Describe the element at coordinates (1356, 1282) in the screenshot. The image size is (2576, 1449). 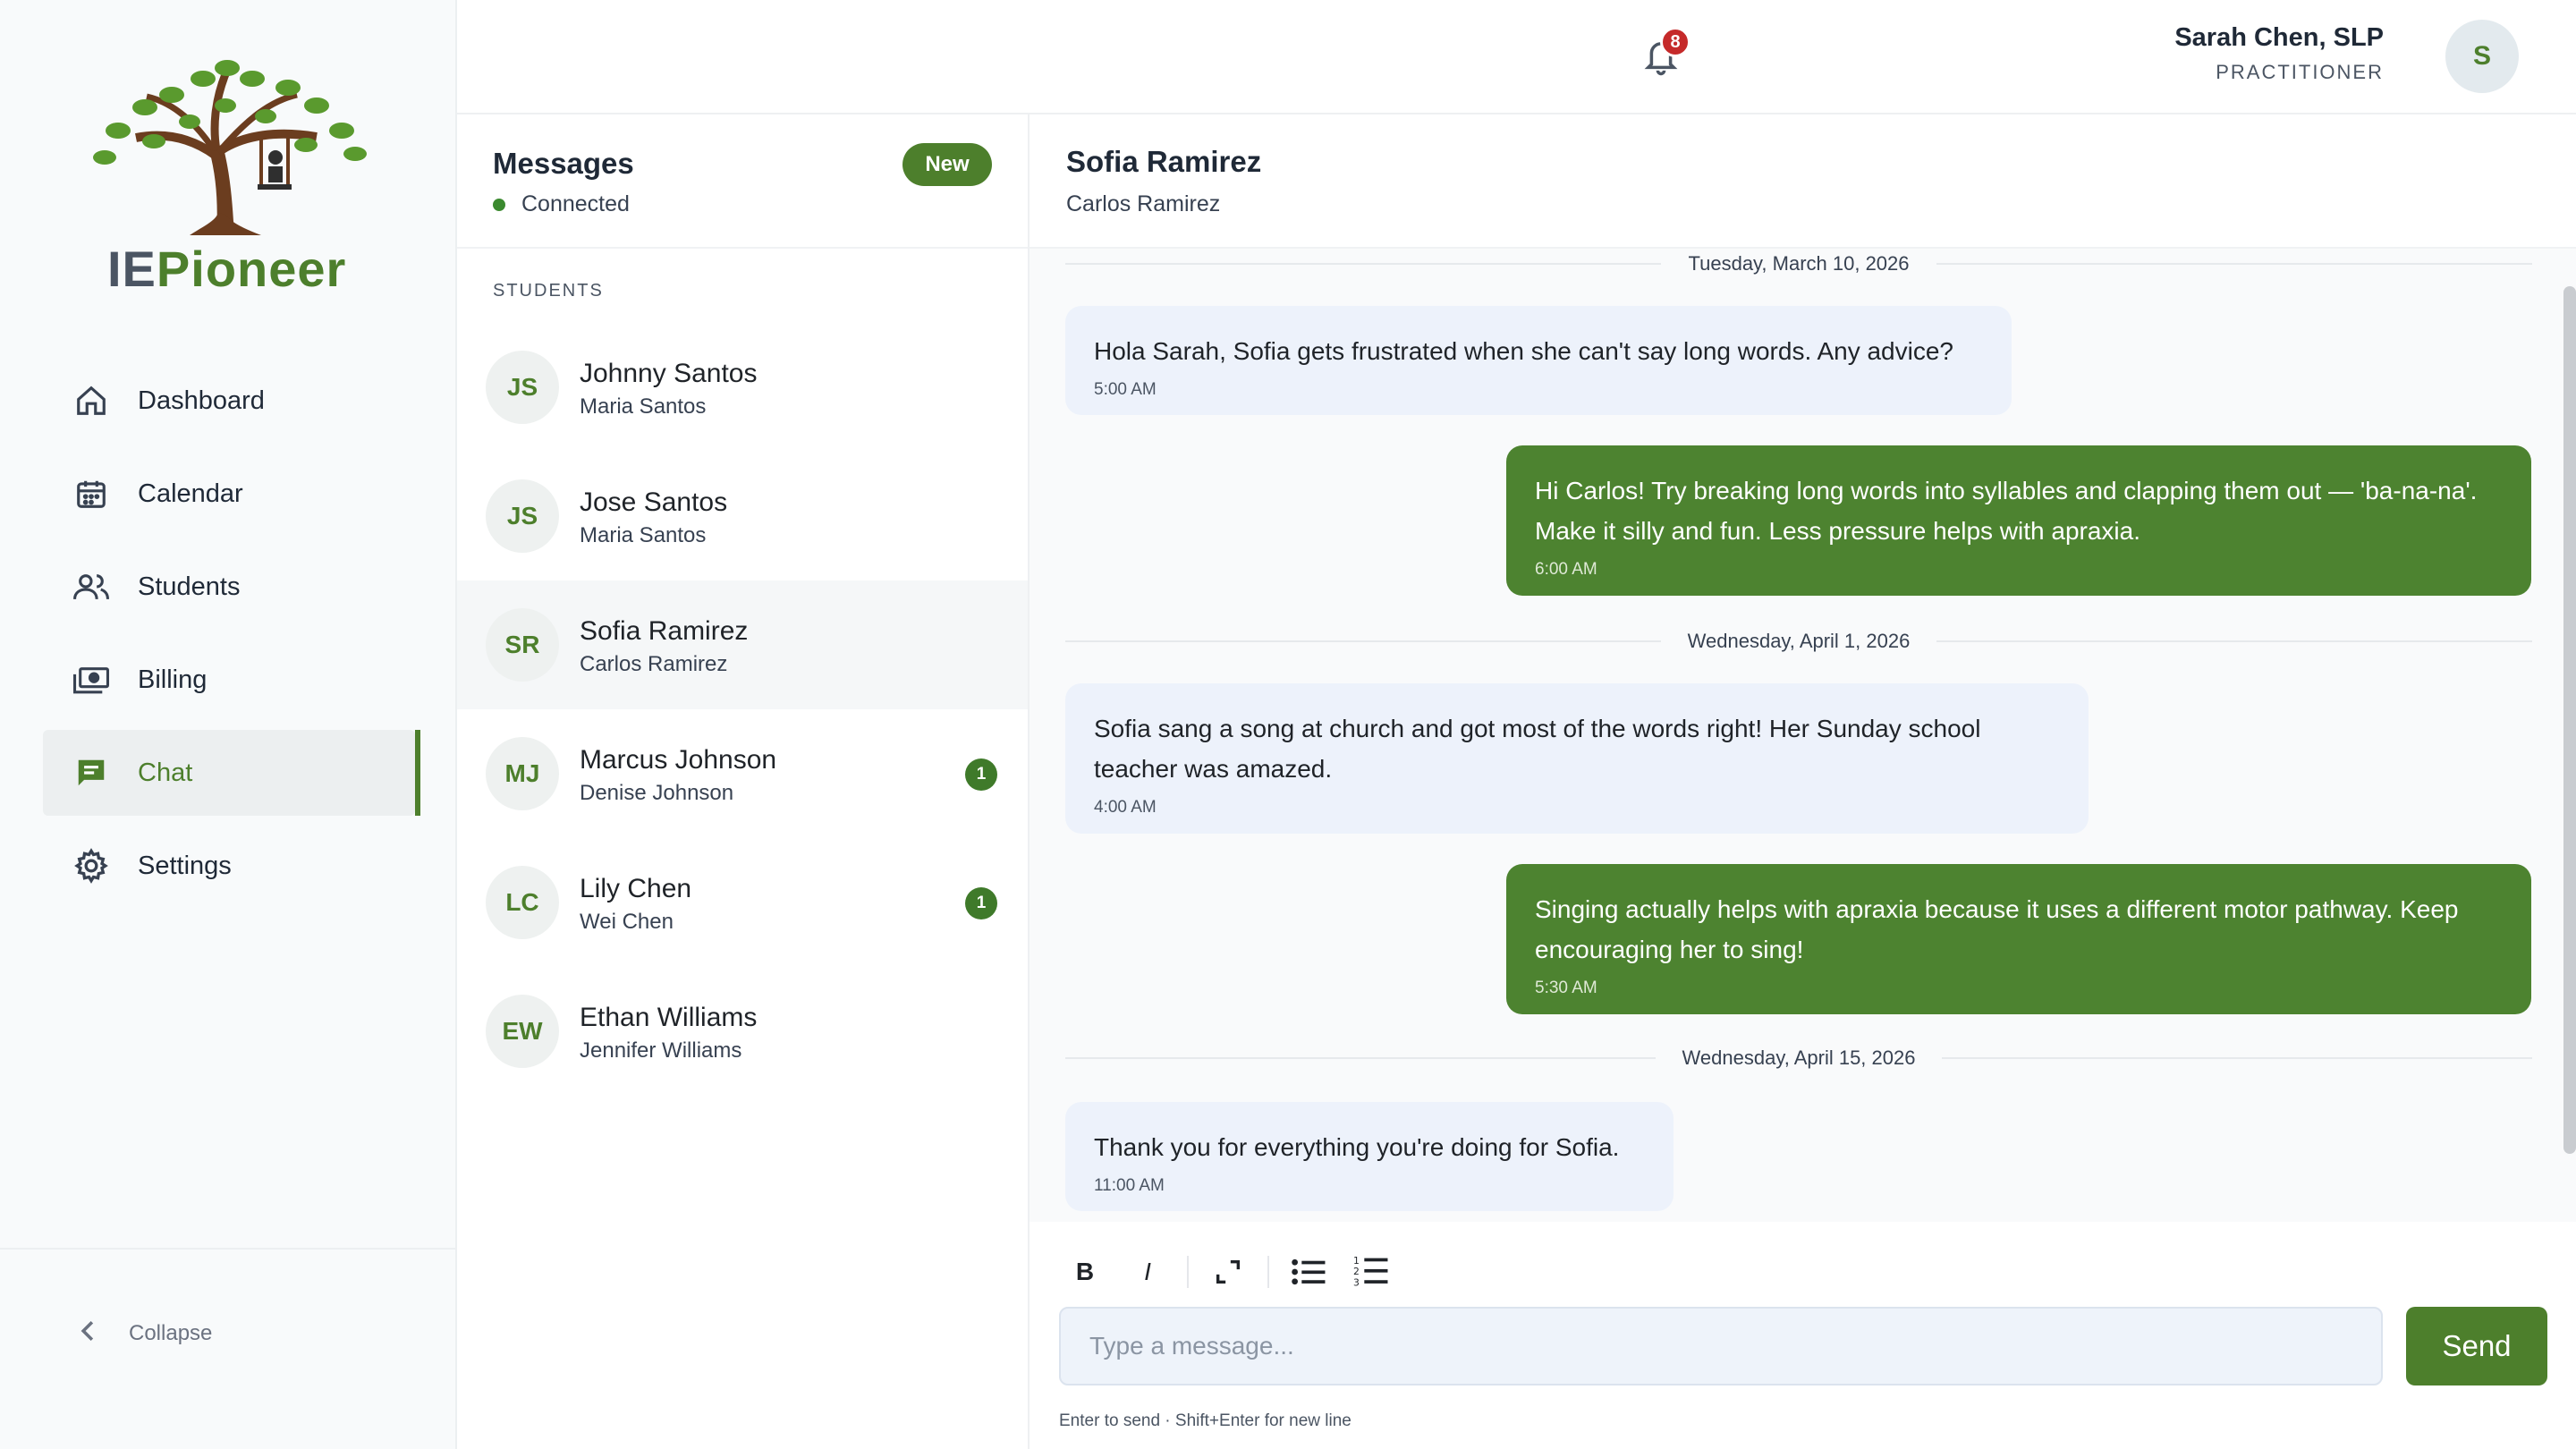
I see `svg-text: 3` at that location.